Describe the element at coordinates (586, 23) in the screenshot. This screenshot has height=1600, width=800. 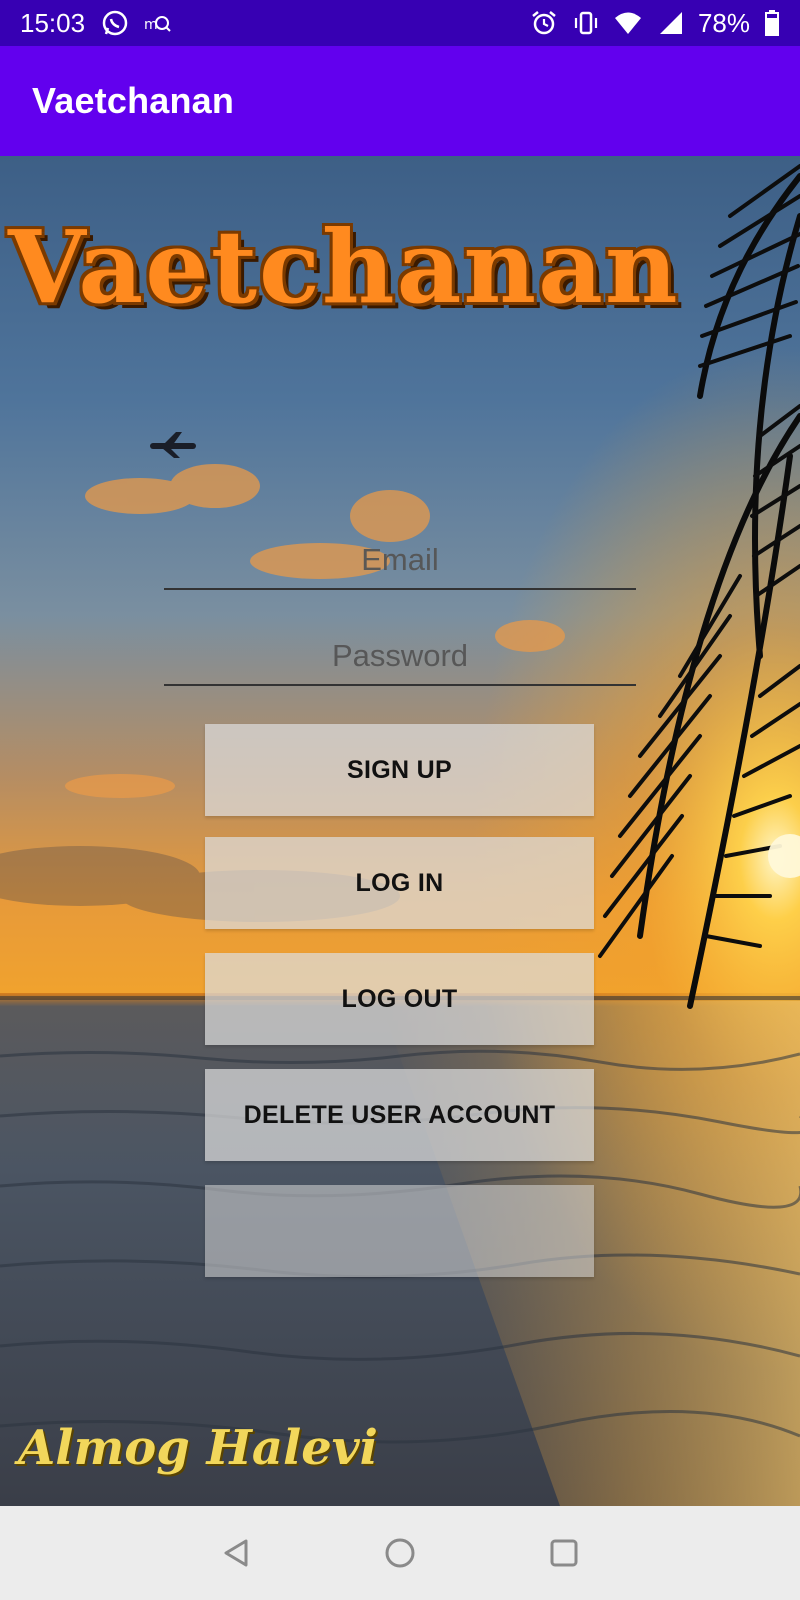
I see `vibrate-icon` at that location.